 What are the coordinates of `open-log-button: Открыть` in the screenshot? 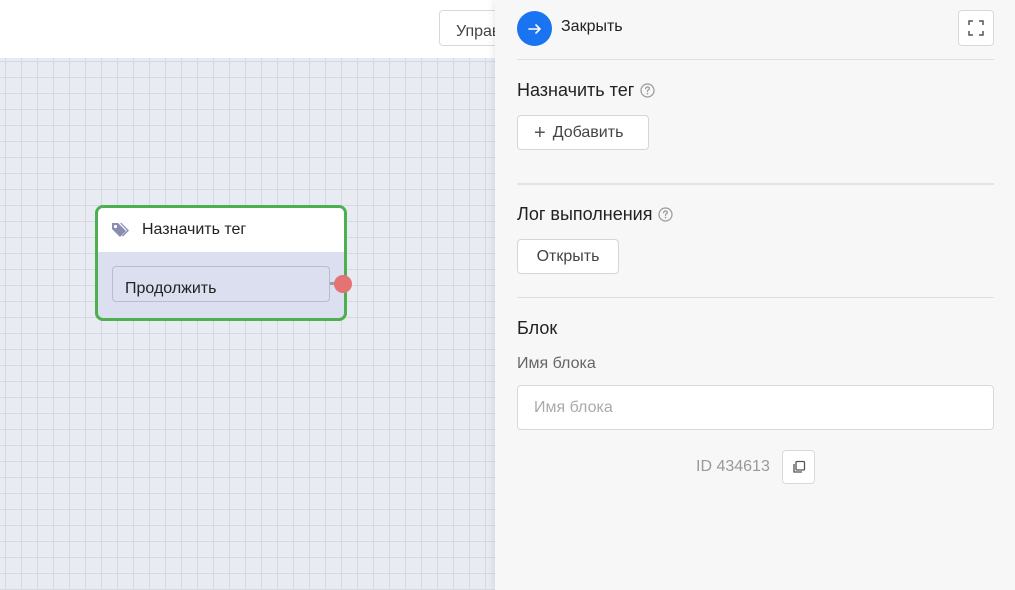 It's located at (568, 256).